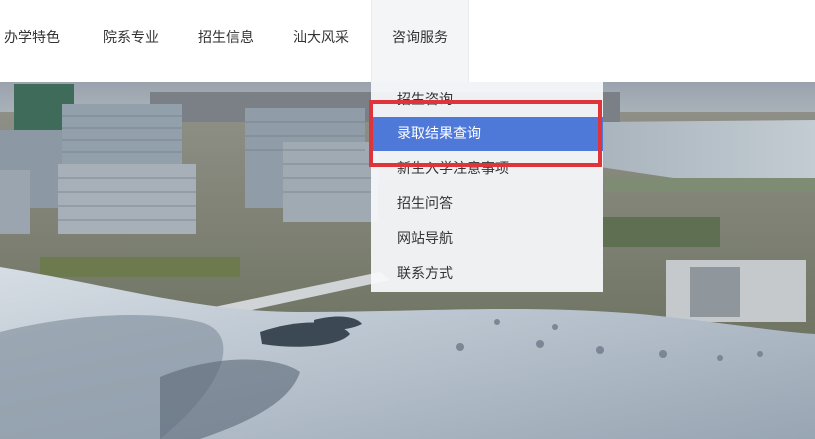 The image size is (815, 439). What do you see at coordinates (487, 134) in the screenshot?
I see `dropdown-item-admission-result-query: 录取结果查询` at bounding box center [487, 134].